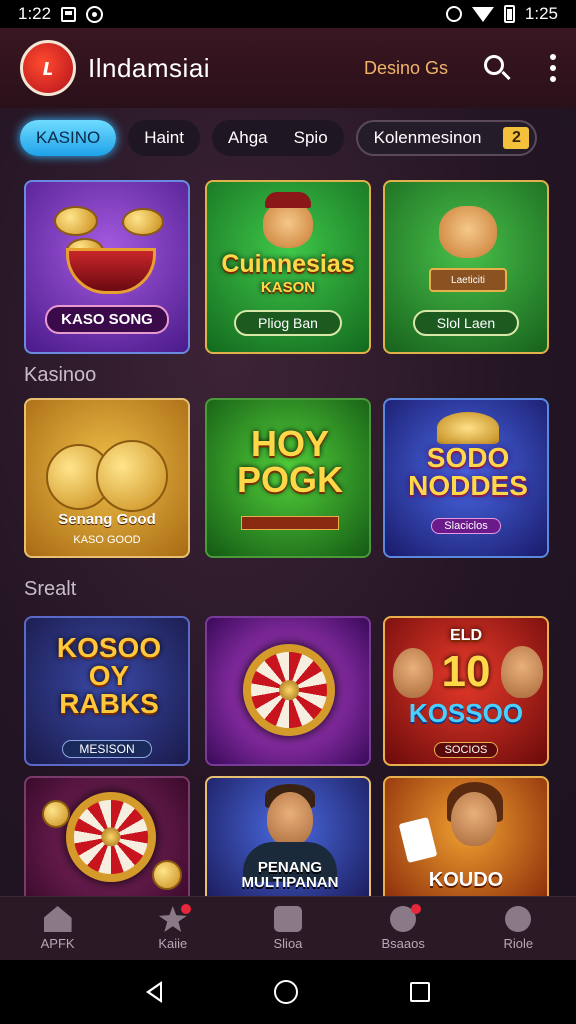 This screenshot has width=576, height=1024. Describe the element at coordinates (149, 67) in the screenshot. I see `app-title: Ilndamsiai` at that location.